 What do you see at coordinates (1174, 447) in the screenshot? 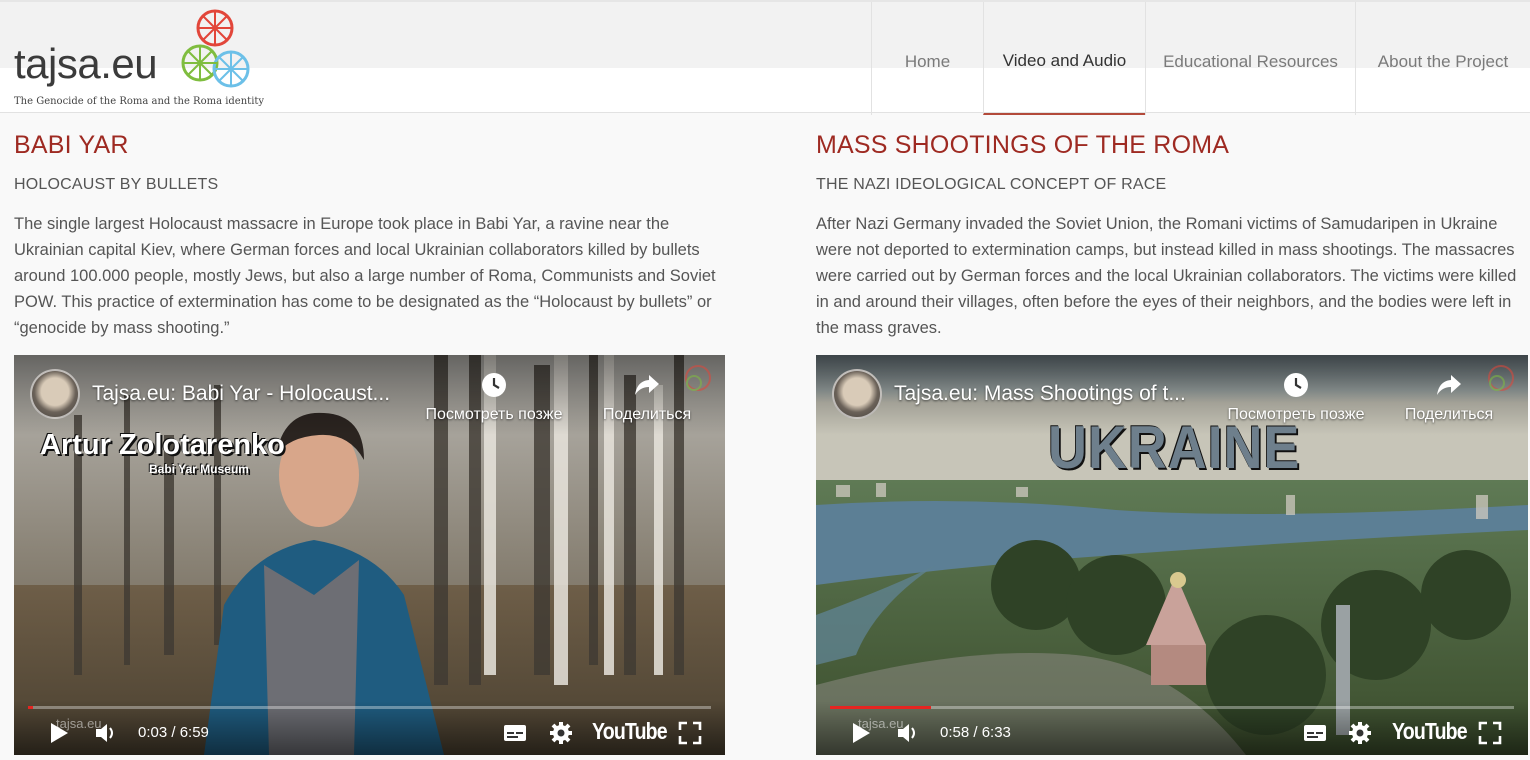
I see `ukraine-caption: UKRAINE` at bounding box center [1174, 447].